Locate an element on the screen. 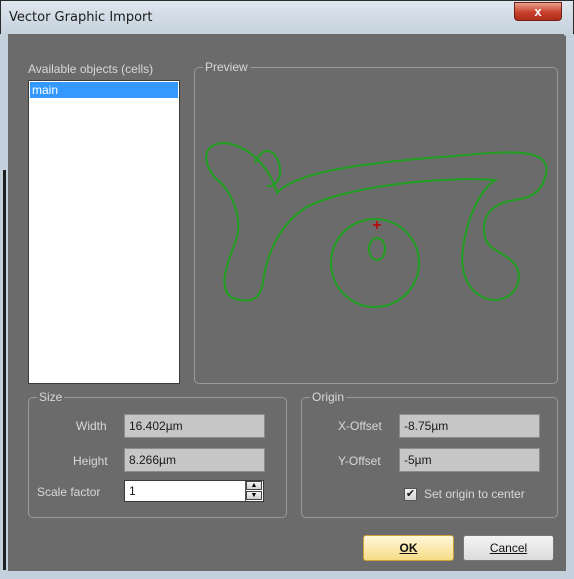  cancel-button-label: Cancel is located at coordinates (508, 548).